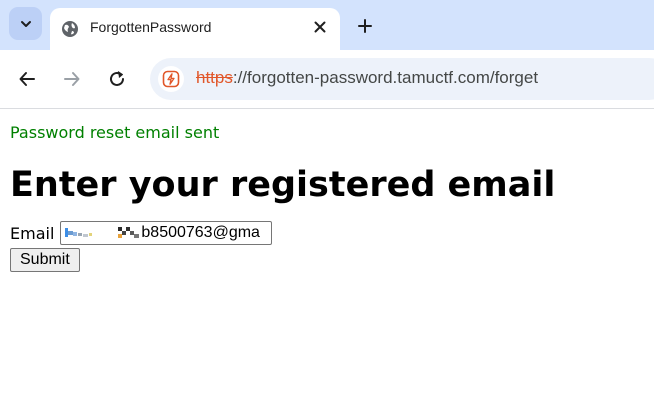 This screenshot has width=654, height=409. I want to click on url-rest: ://forgotten-password.tamuctf.com/forget, so click(385, 77).